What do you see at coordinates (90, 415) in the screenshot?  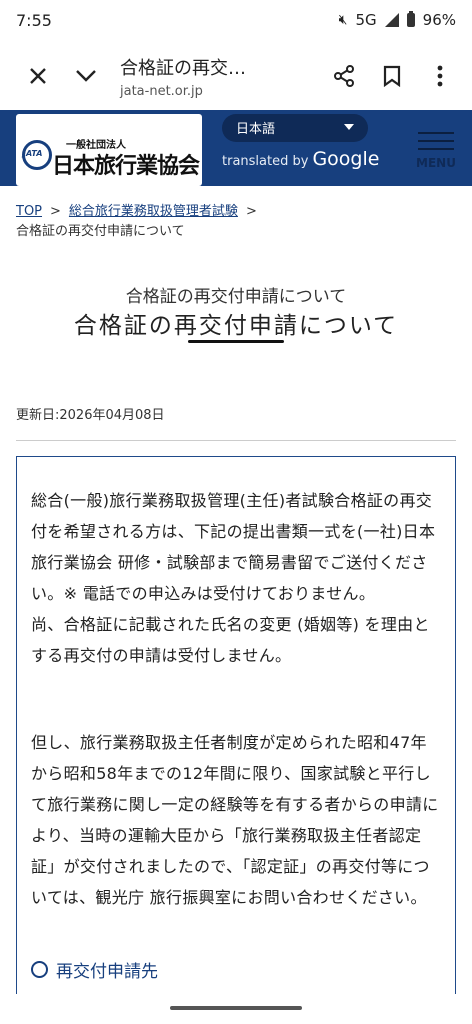 I see `updated-date: 更新日:2026年04月08日` at bounding box center [90, 415].